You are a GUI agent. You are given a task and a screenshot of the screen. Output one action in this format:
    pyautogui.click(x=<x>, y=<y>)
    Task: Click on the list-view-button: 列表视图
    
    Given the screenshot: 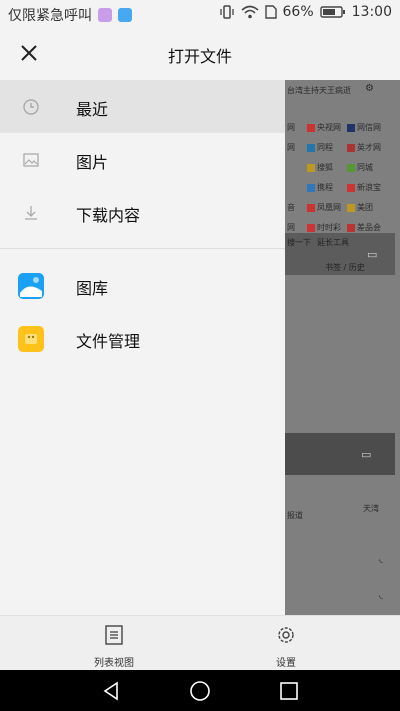 What is the action you would take?
    pyautogui.click(x=114, y=646)
    